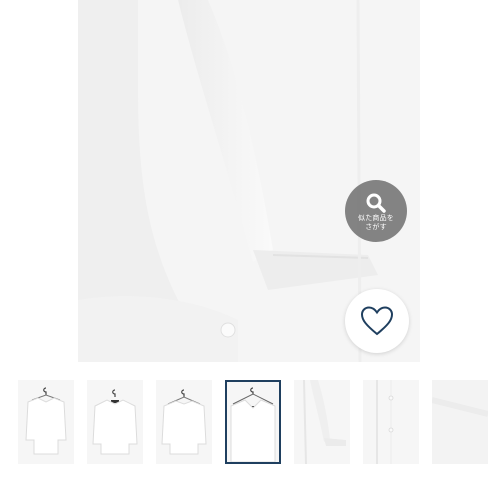 The width and height of the screenshot is (498, 498). I want to click on shirt-collar-detail-image, so click(253, 424).